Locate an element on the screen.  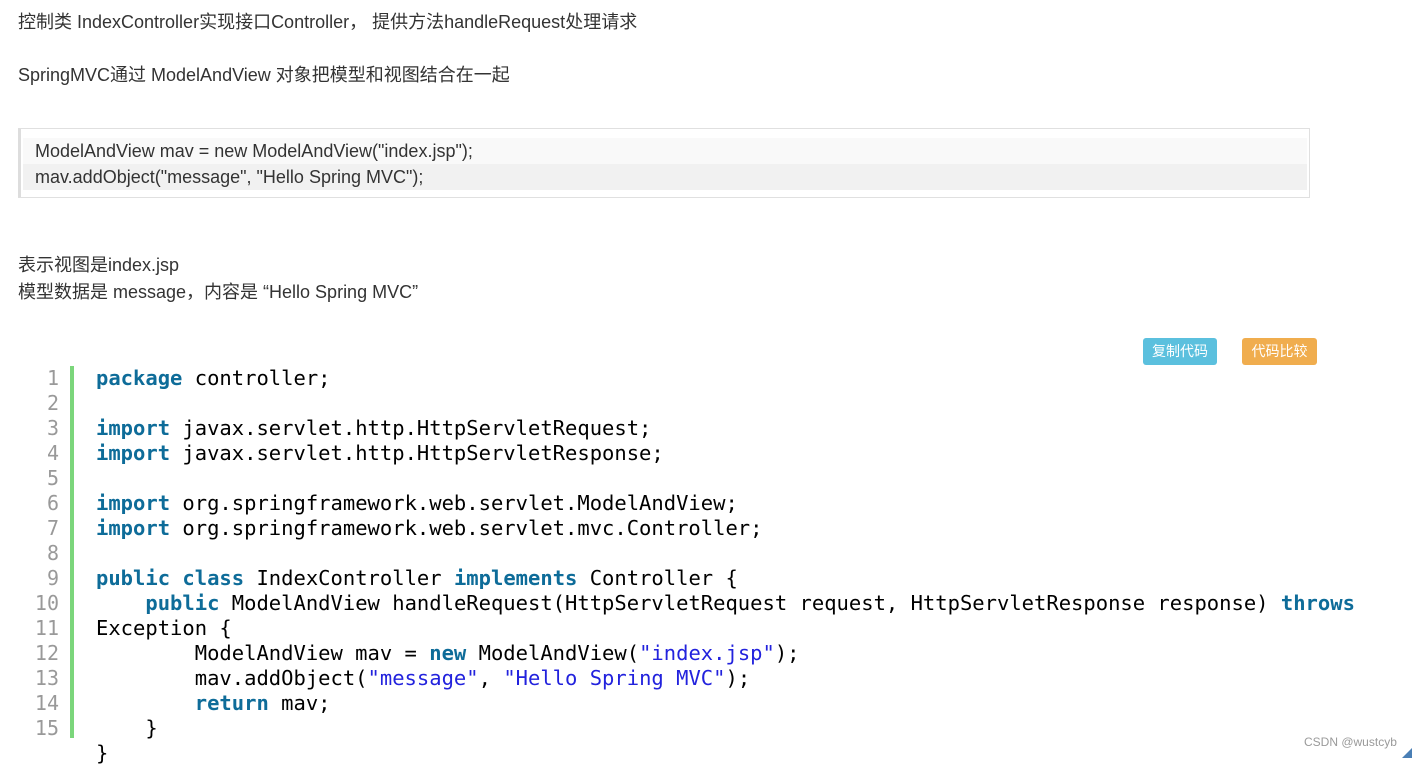
code-text: Exception { is located at coordinates (164, 628).